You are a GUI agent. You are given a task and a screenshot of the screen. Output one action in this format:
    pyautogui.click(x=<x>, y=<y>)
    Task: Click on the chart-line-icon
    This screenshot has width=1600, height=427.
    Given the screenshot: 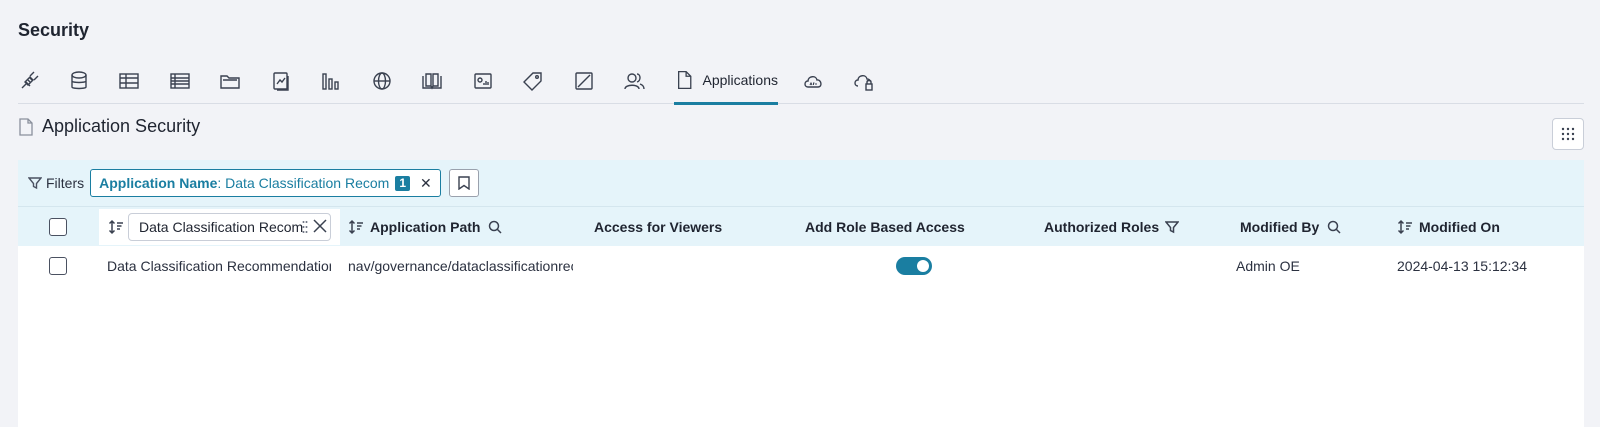 What is the action you would take?
    pyautogui.click(x=584, y=81)
    